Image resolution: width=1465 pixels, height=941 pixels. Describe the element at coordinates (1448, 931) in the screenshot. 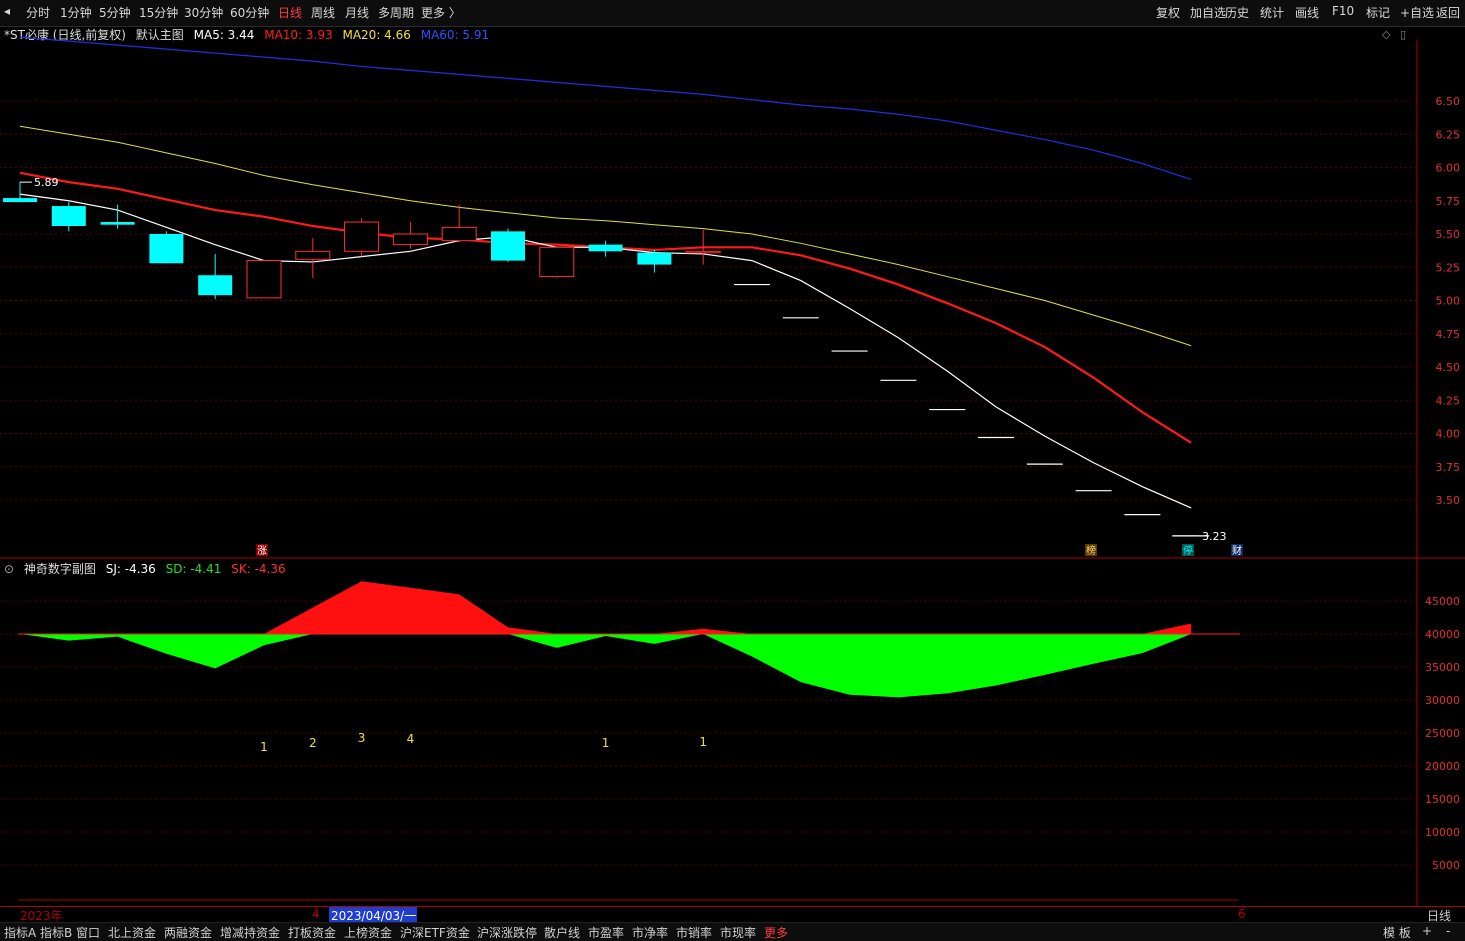

I see `bottom-right-button-2: -` at that location.